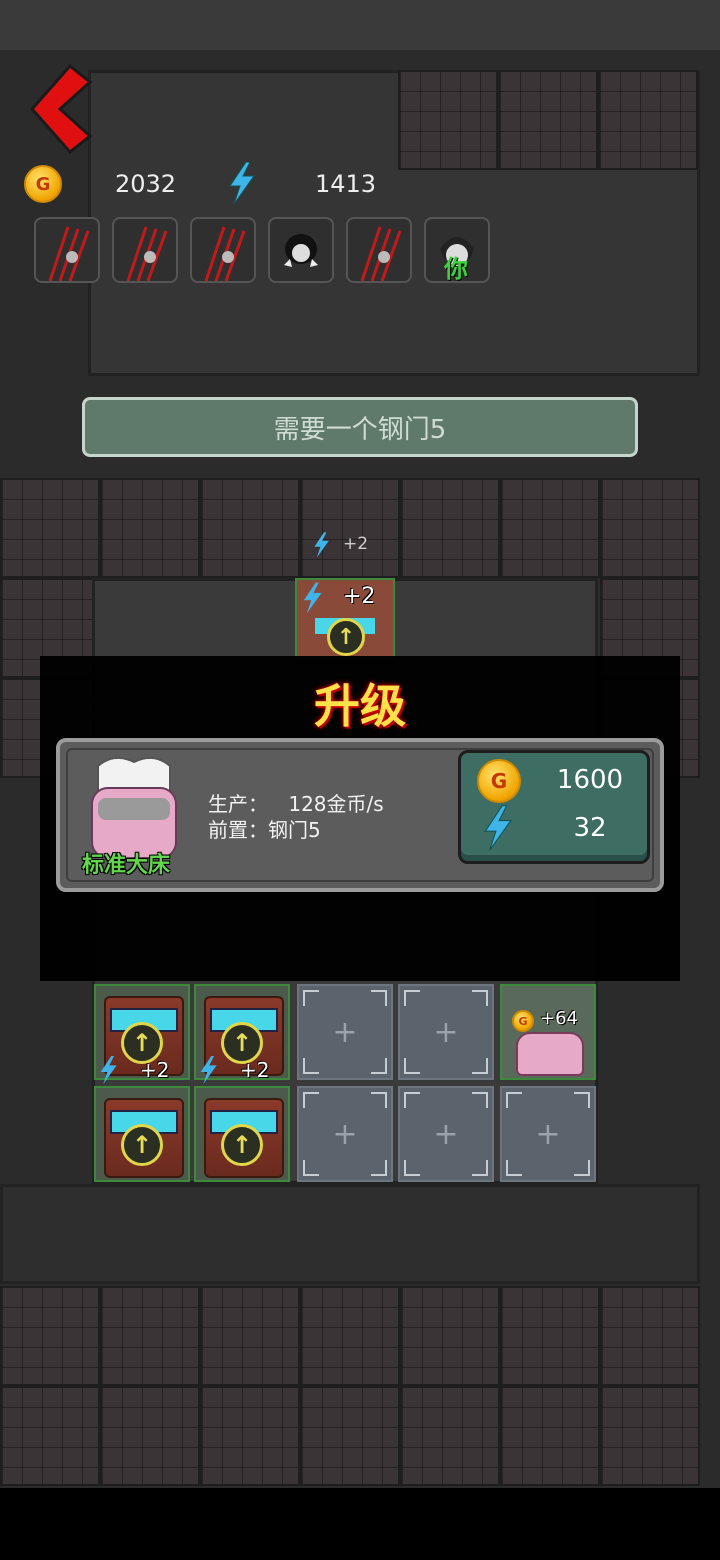  I want to click on production-row: 生产： 128金币/s, so click(296, 802).